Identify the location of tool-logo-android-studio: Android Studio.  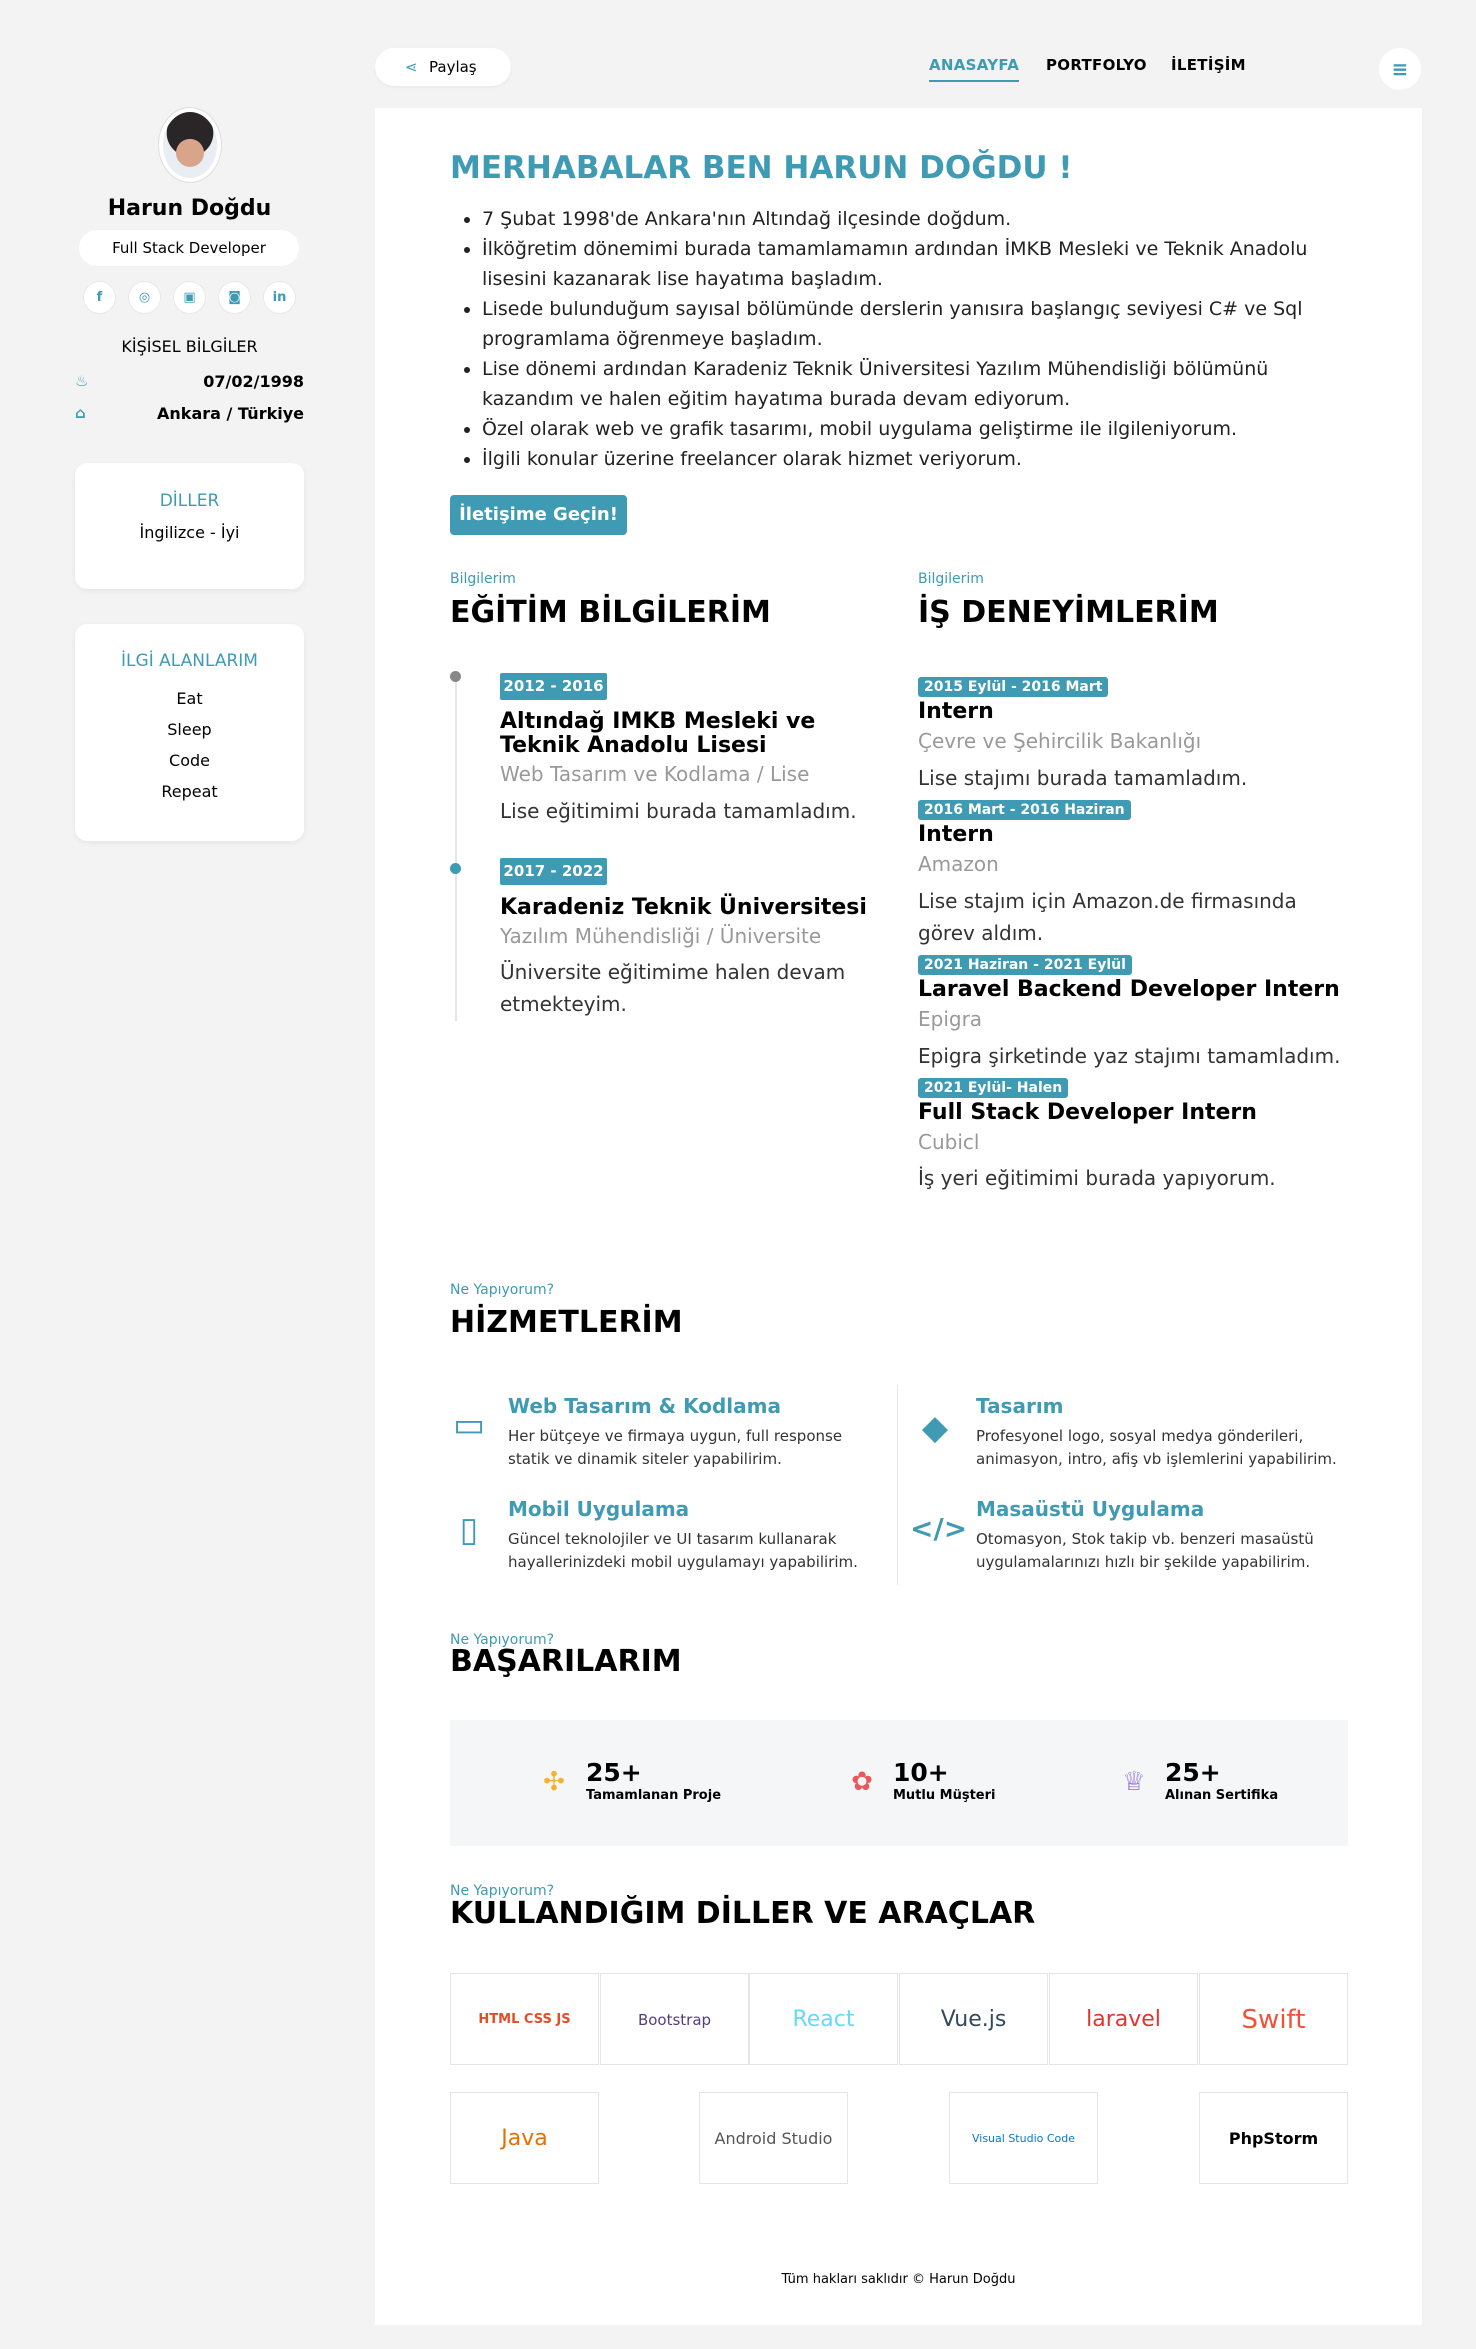
(773, 2138).